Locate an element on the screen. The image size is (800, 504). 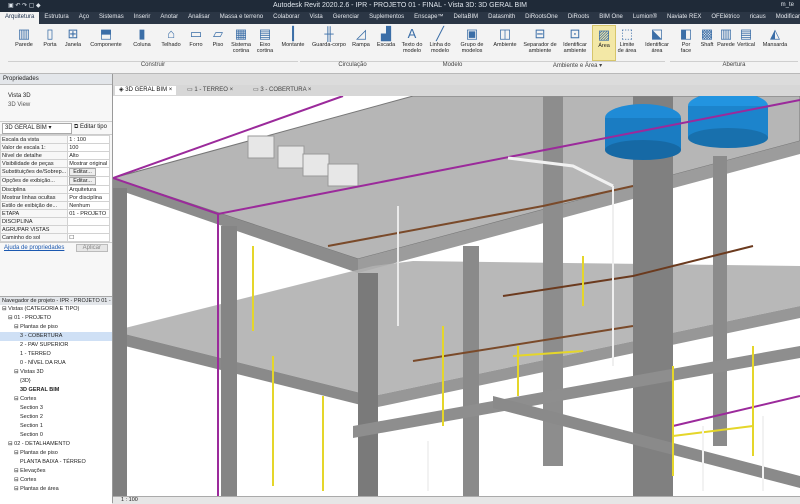
por-face-button: ◧ Por face is located at coordinates (686, 42).